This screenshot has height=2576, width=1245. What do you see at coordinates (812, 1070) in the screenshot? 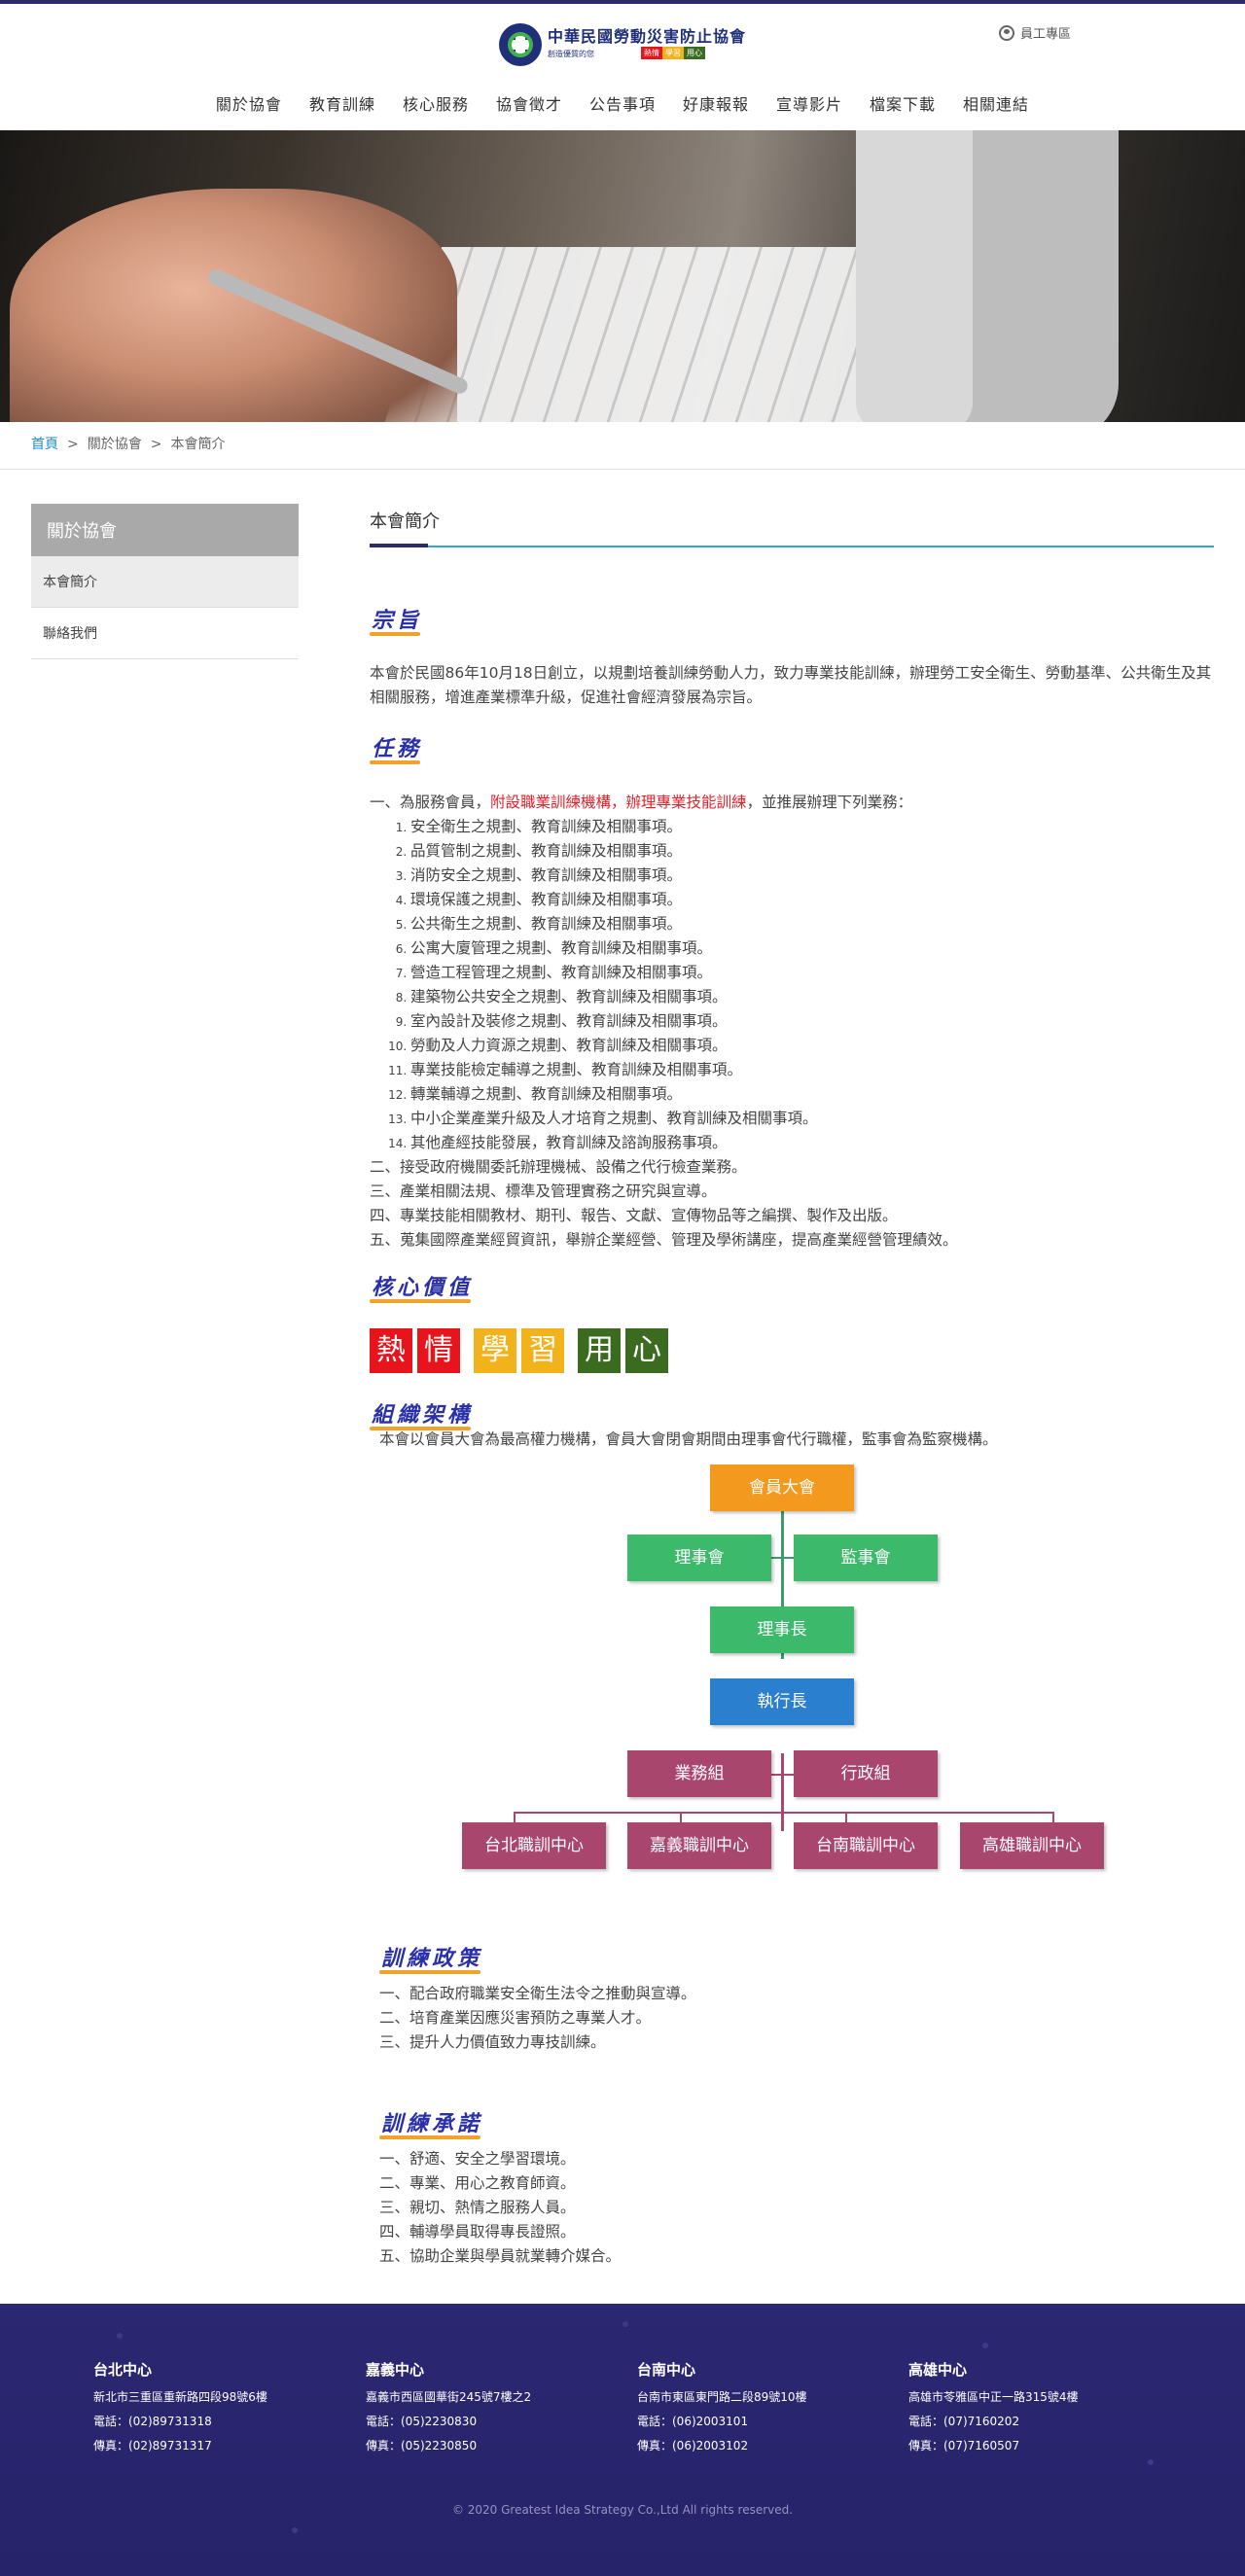
I see `list-item: 專業技能檢定輔導之規劃、教育訓練及相關事項。` at bounding box center [812, 1070].